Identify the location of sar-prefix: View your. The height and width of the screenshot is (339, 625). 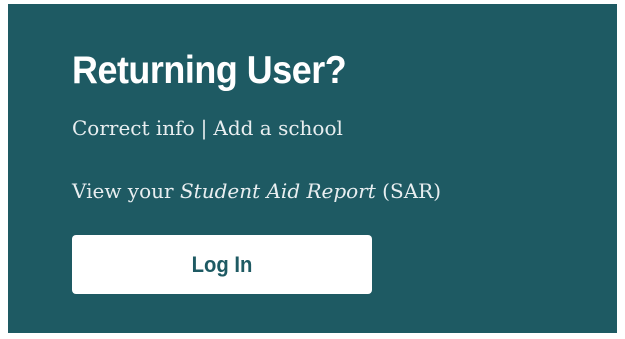
(126, 191).